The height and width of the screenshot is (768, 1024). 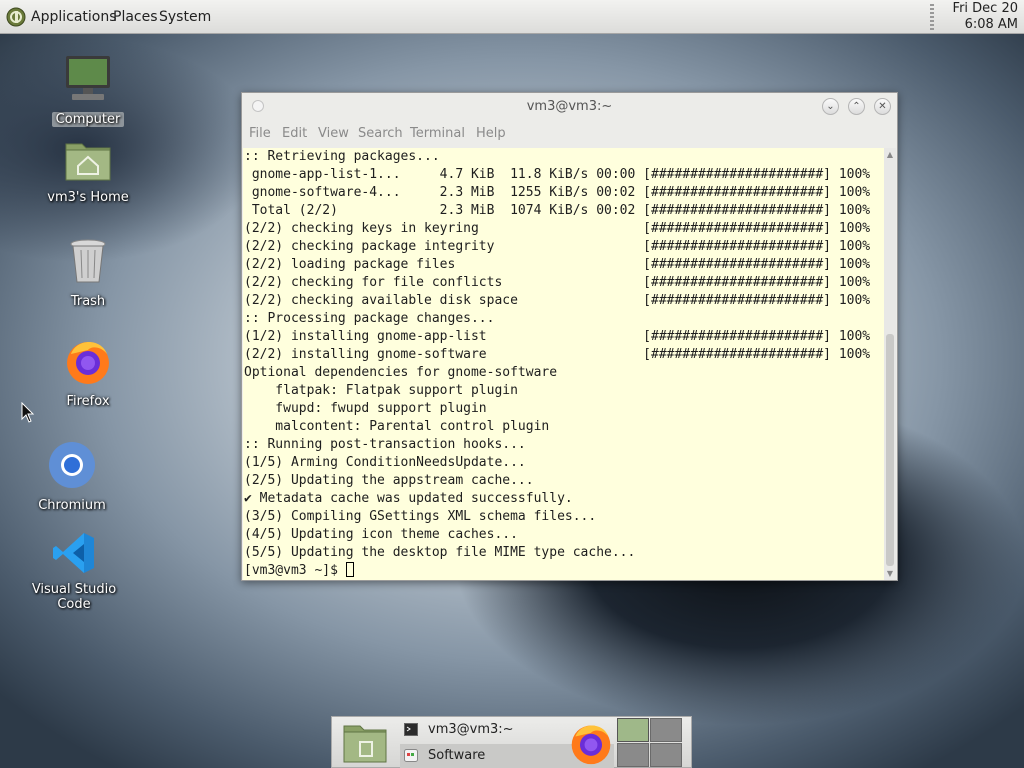 What do you see at coordinates (569, 106) in the screenshot?
I see `window-title: vm3@vm3:~` at bounding box center [569, 106].